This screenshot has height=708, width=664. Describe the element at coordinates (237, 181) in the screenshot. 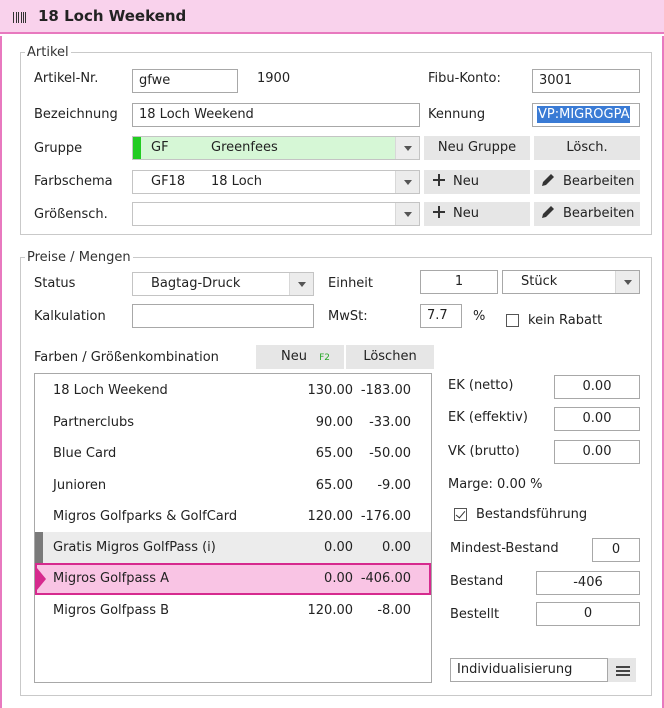

I see `farbschema-name: 18 Loch` at that location.